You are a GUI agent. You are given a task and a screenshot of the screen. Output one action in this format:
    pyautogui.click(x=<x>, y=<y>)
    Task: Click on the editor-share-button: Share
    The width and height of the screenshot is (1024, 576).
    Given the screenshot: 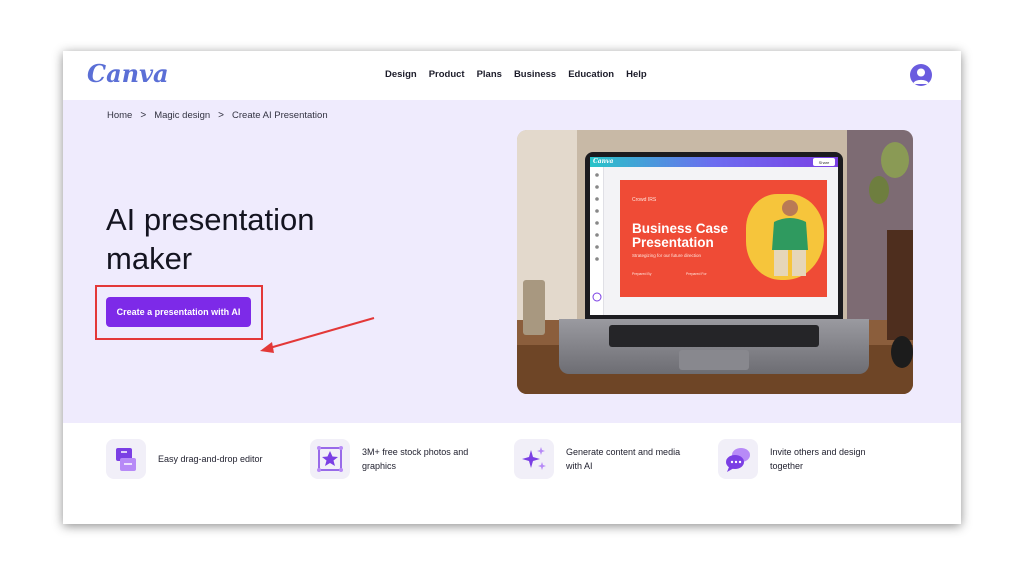 What is the action you would take?
    pyautogui.click(x=824, y=162)
    